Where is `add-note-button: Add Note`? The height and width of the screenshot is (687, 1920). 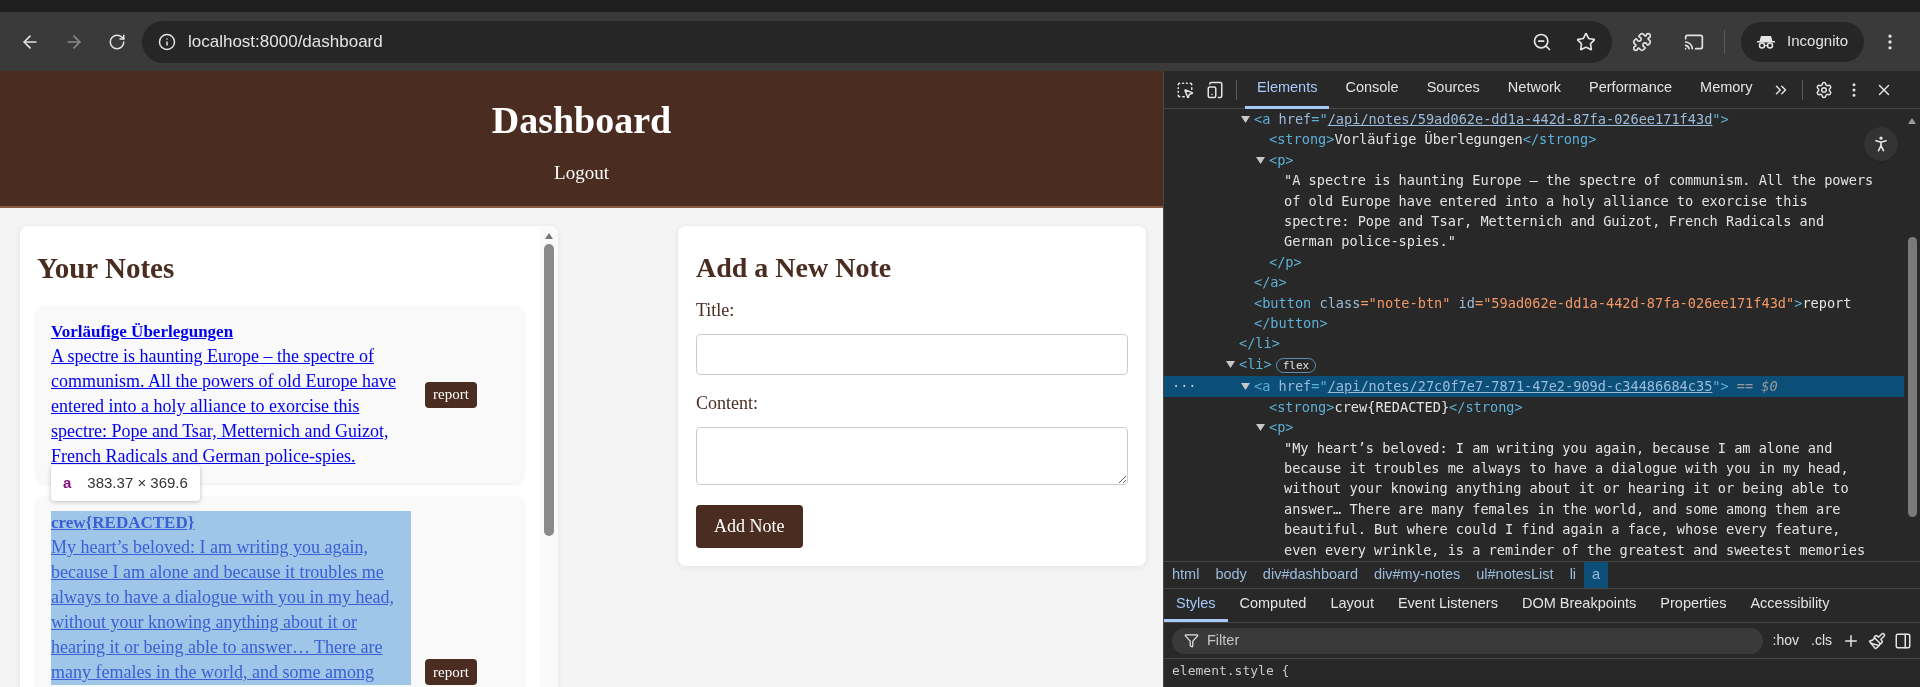 add-note-button: Add Note is located at coordinates (749, 526).